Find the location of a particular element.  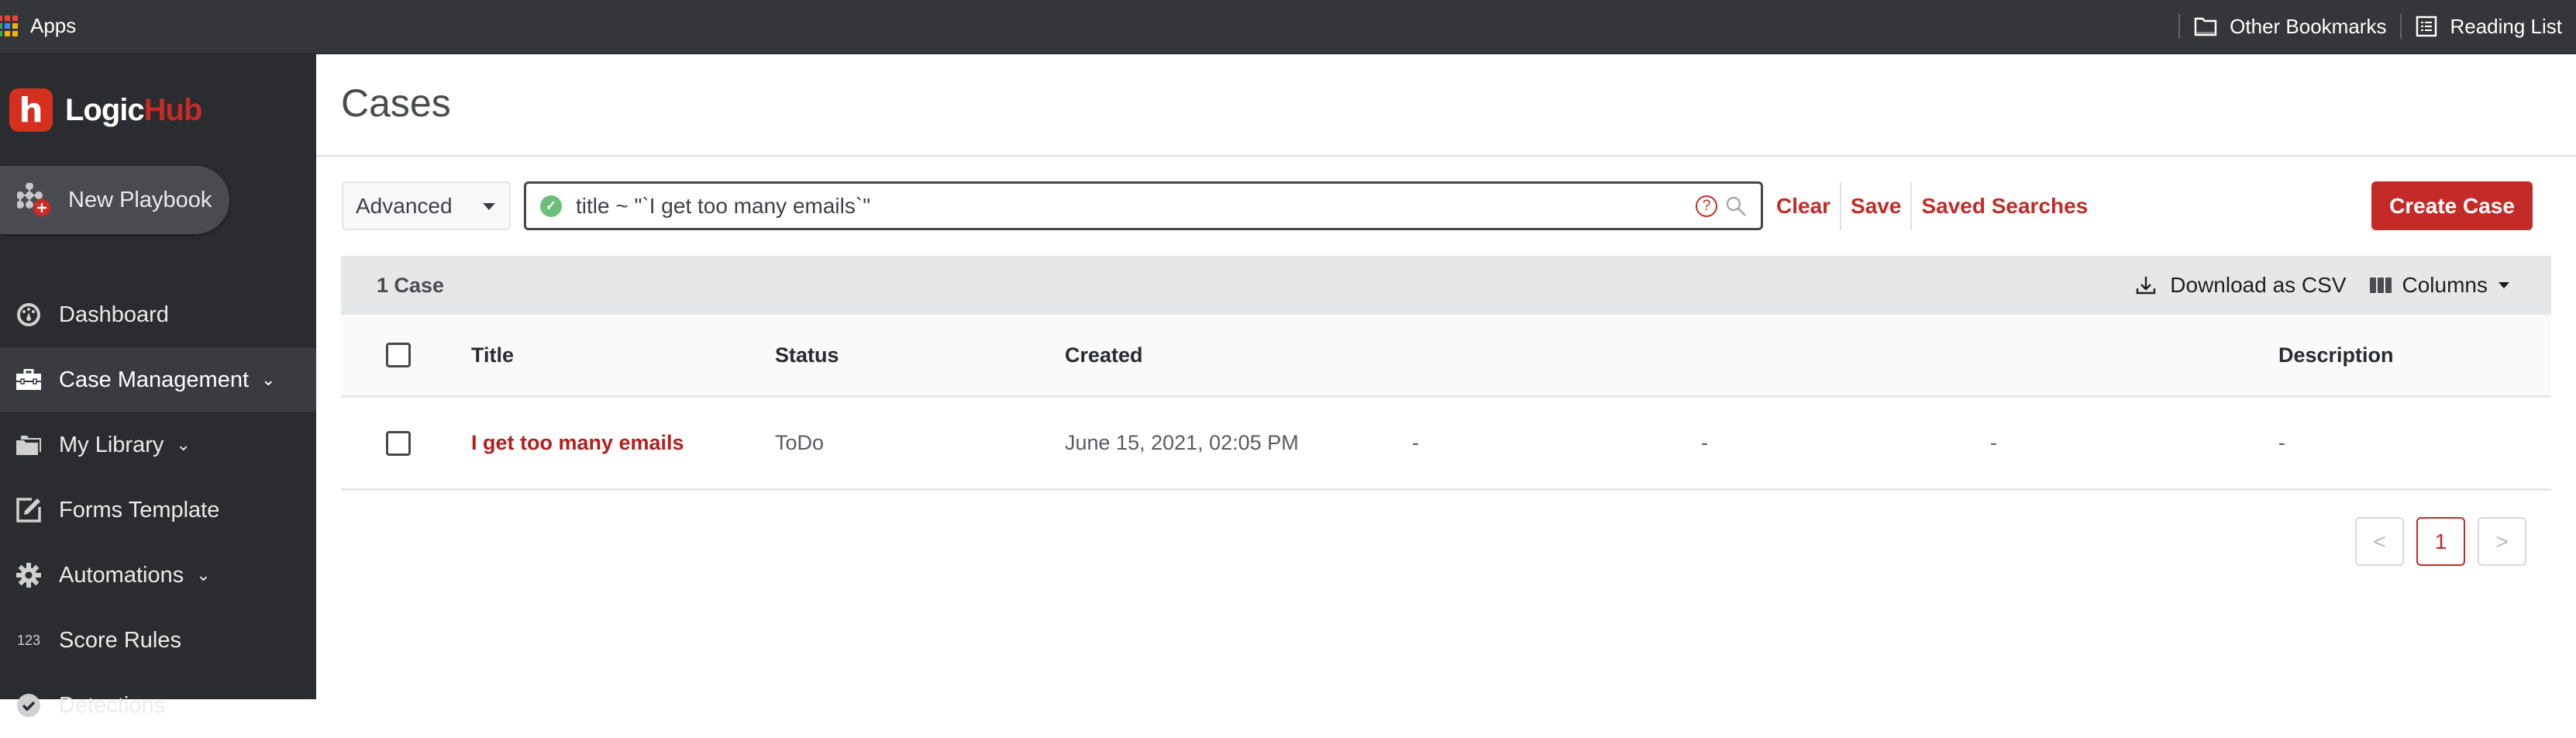

sidebar-item-detections: Detections is located at coordinates (158, 705).